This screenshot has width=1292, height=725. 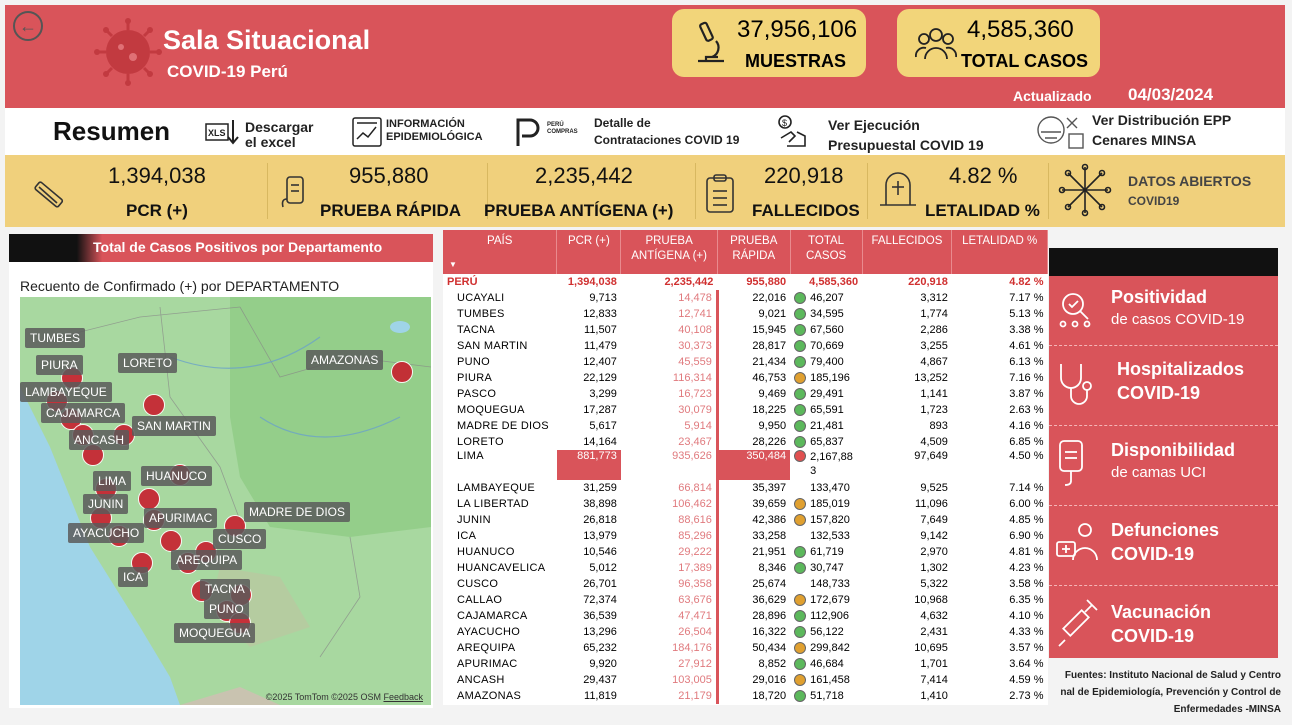 I want to click on map-label-lambayeque: LAMBAYEQUE, so click(x=66, y=392).